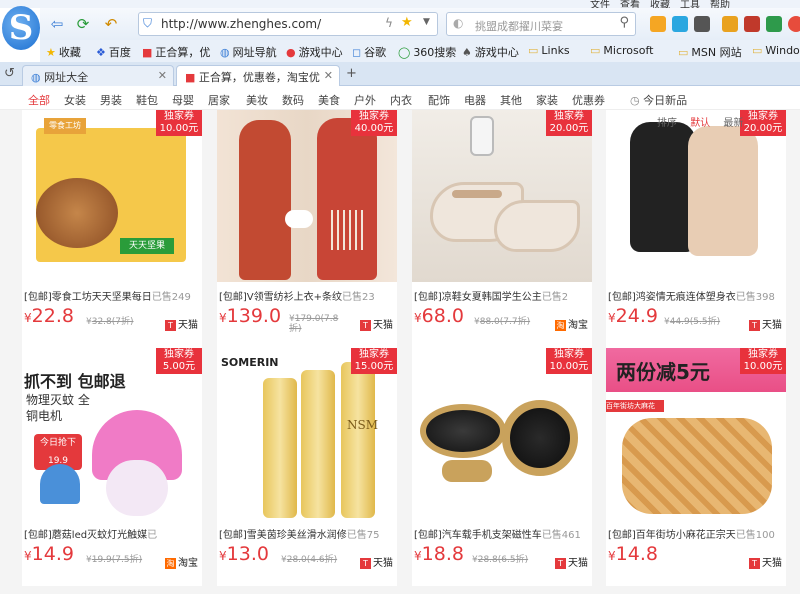  What do you see at coordinates (83, 24) in the screenshot?
I see `refresh-icon: ⟳` at bounding box center [83, 24].